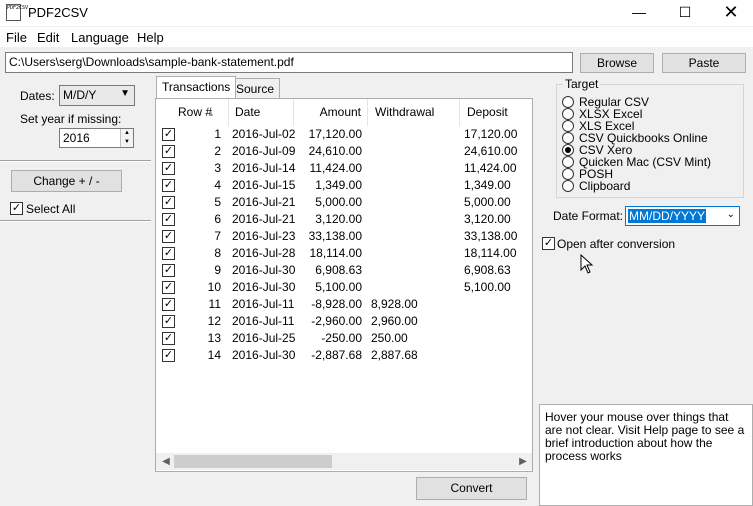 The width and height of the screenshot is (753, 506). I want to click on scroll-thumb, so click(253, 461).